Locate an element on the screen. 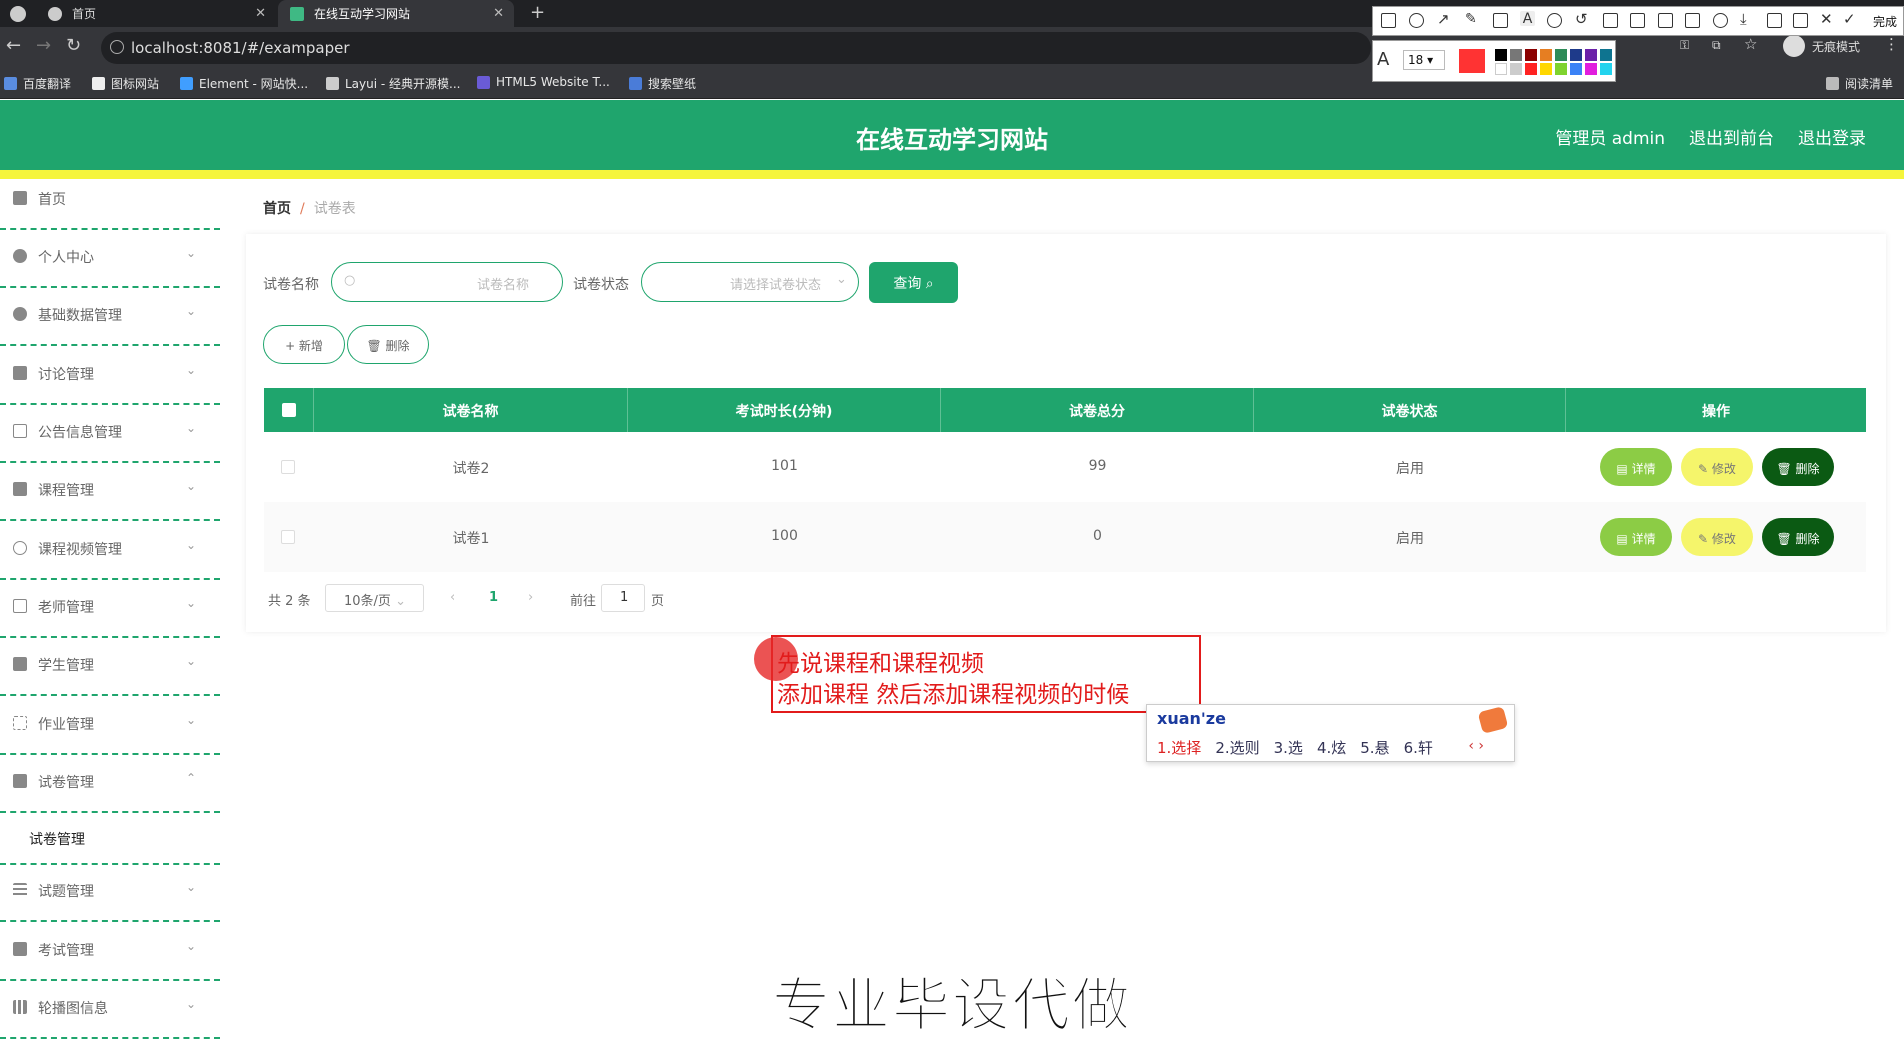 This screenshot has height=1040, width=1904. briefcase-icon is located at coordinates (20, 664).